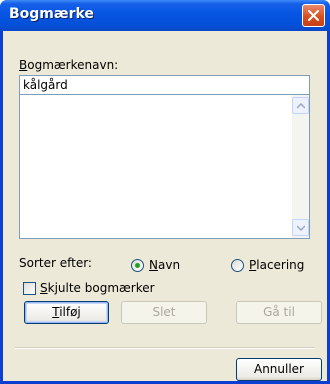 The height and width of the screenshot is (384, 330). I want to click on scroll-down-arrow-icon, so click(301, 228).